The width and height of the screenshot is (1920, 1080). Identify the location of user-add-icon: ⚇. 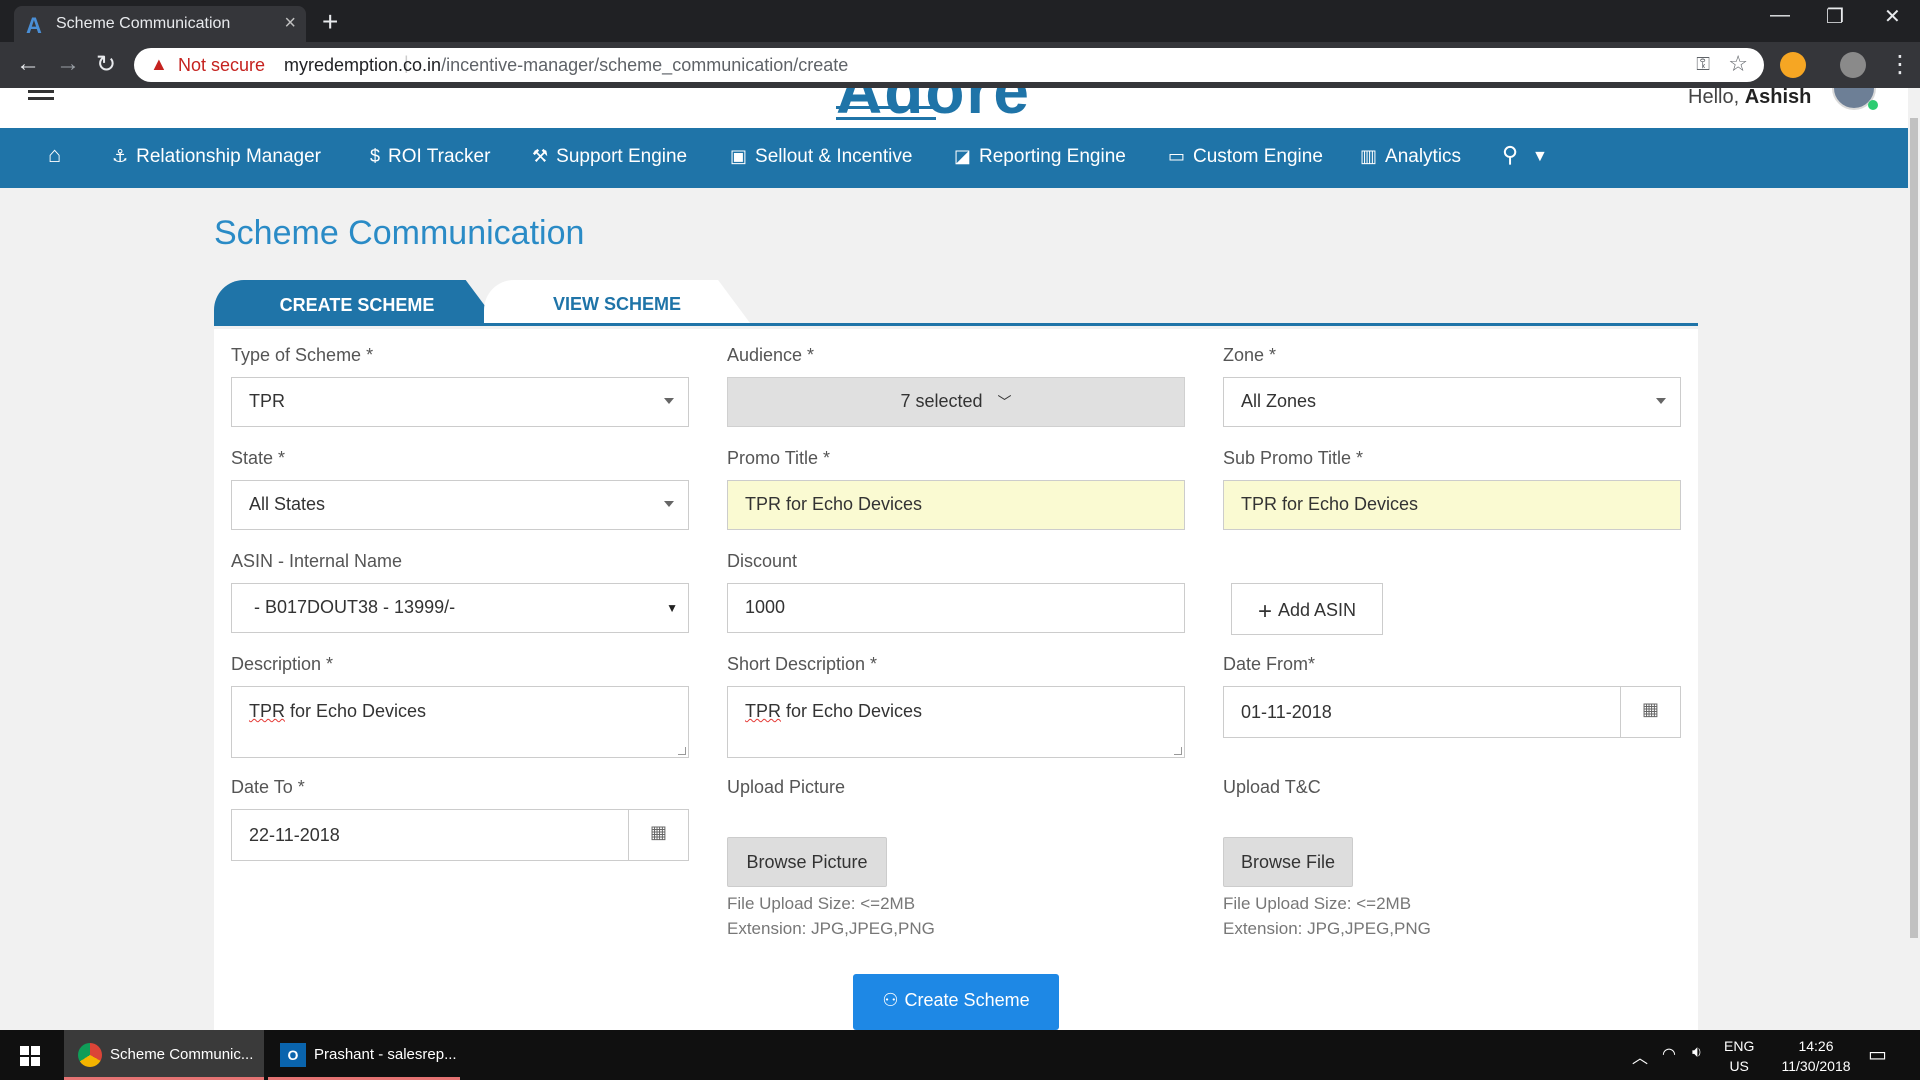
(890, 1000).